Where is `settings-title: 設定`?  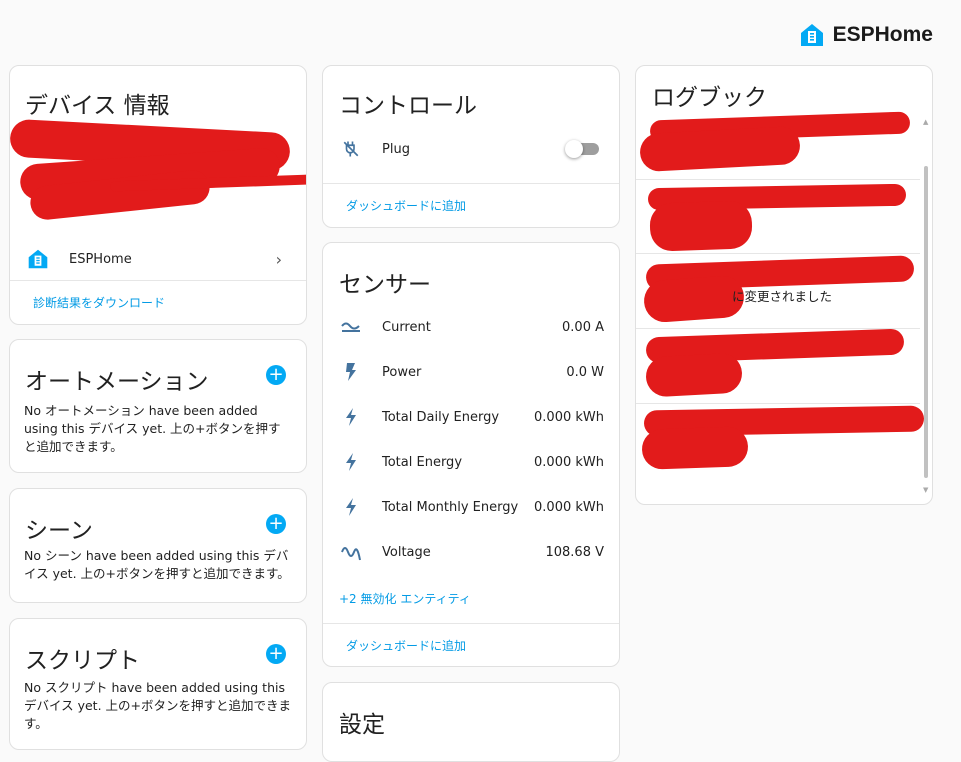
settings-title: 設定 is located at coordinates (362, 725).